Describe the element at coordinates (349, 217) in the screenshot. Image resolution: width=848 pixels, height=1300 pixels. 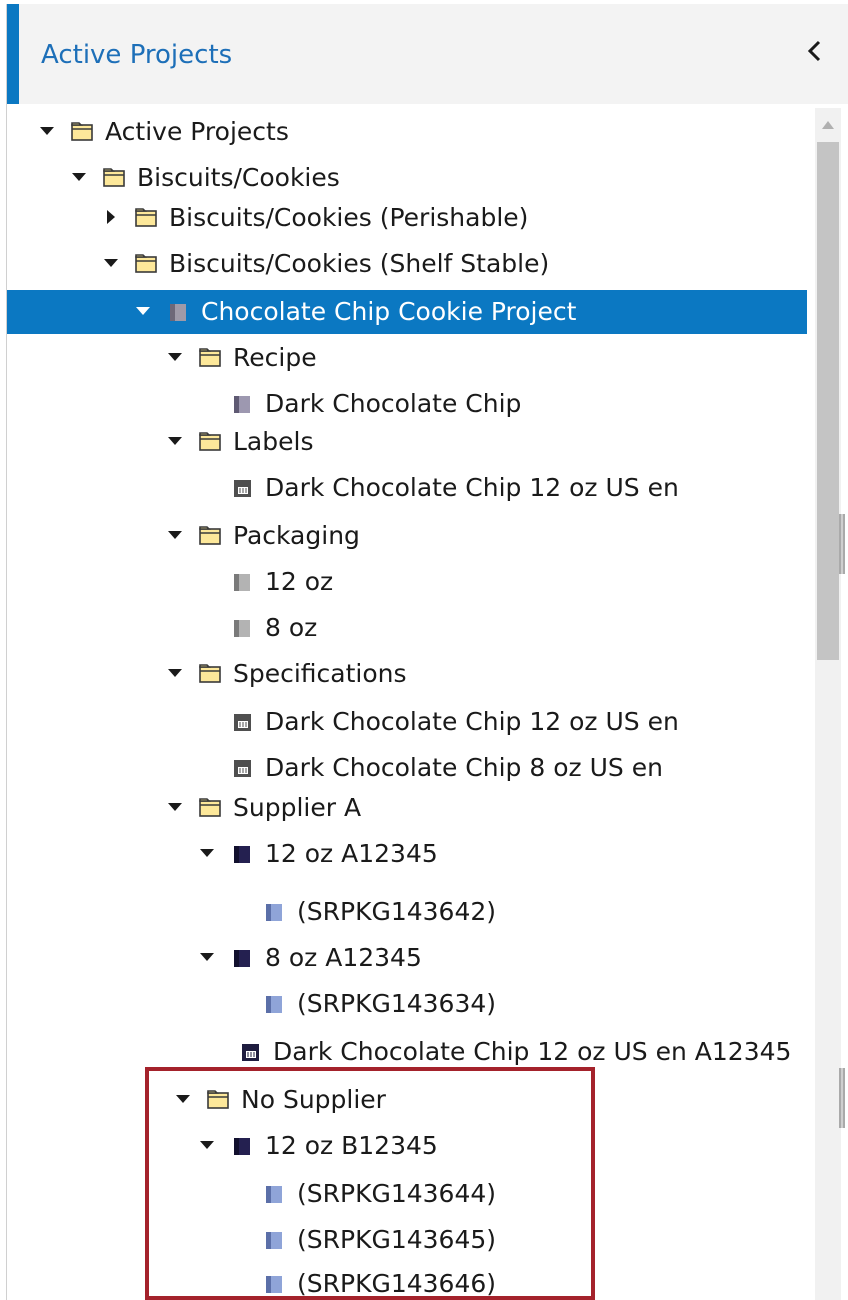
I see `tree-node-label: Biscuits/Cookies (Perishable)` at that location.